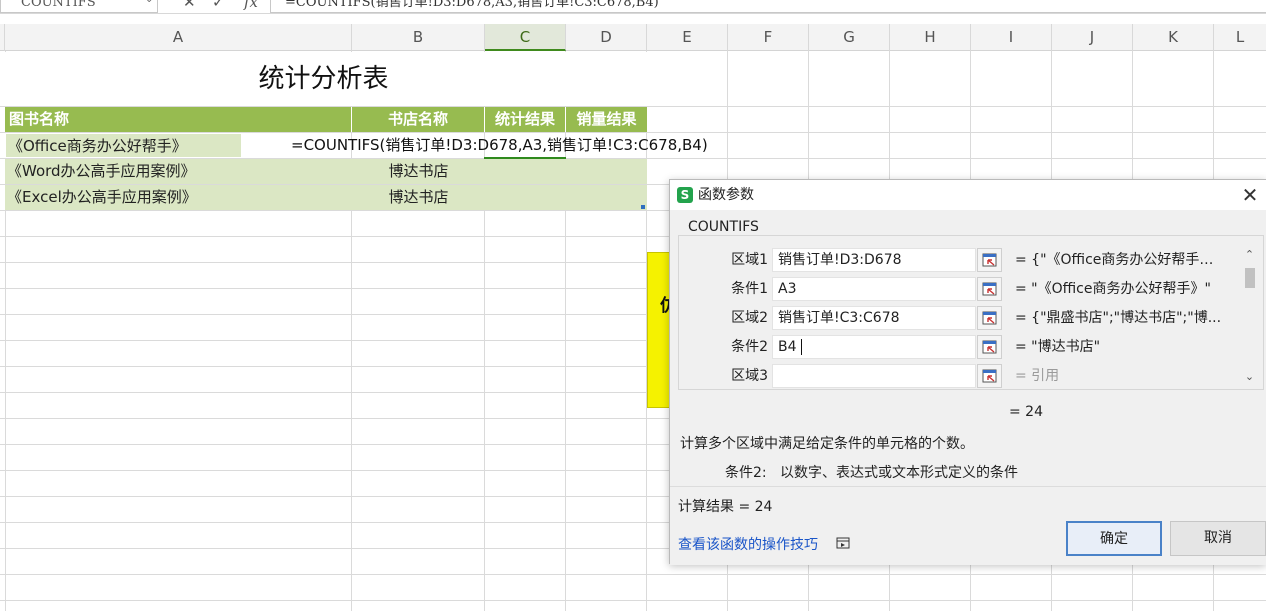  What do you see at coordinates (748, 544) in the screenshot?
I see `help-link: 查看该函数的操作技巧` at bounding box center [748, 544].